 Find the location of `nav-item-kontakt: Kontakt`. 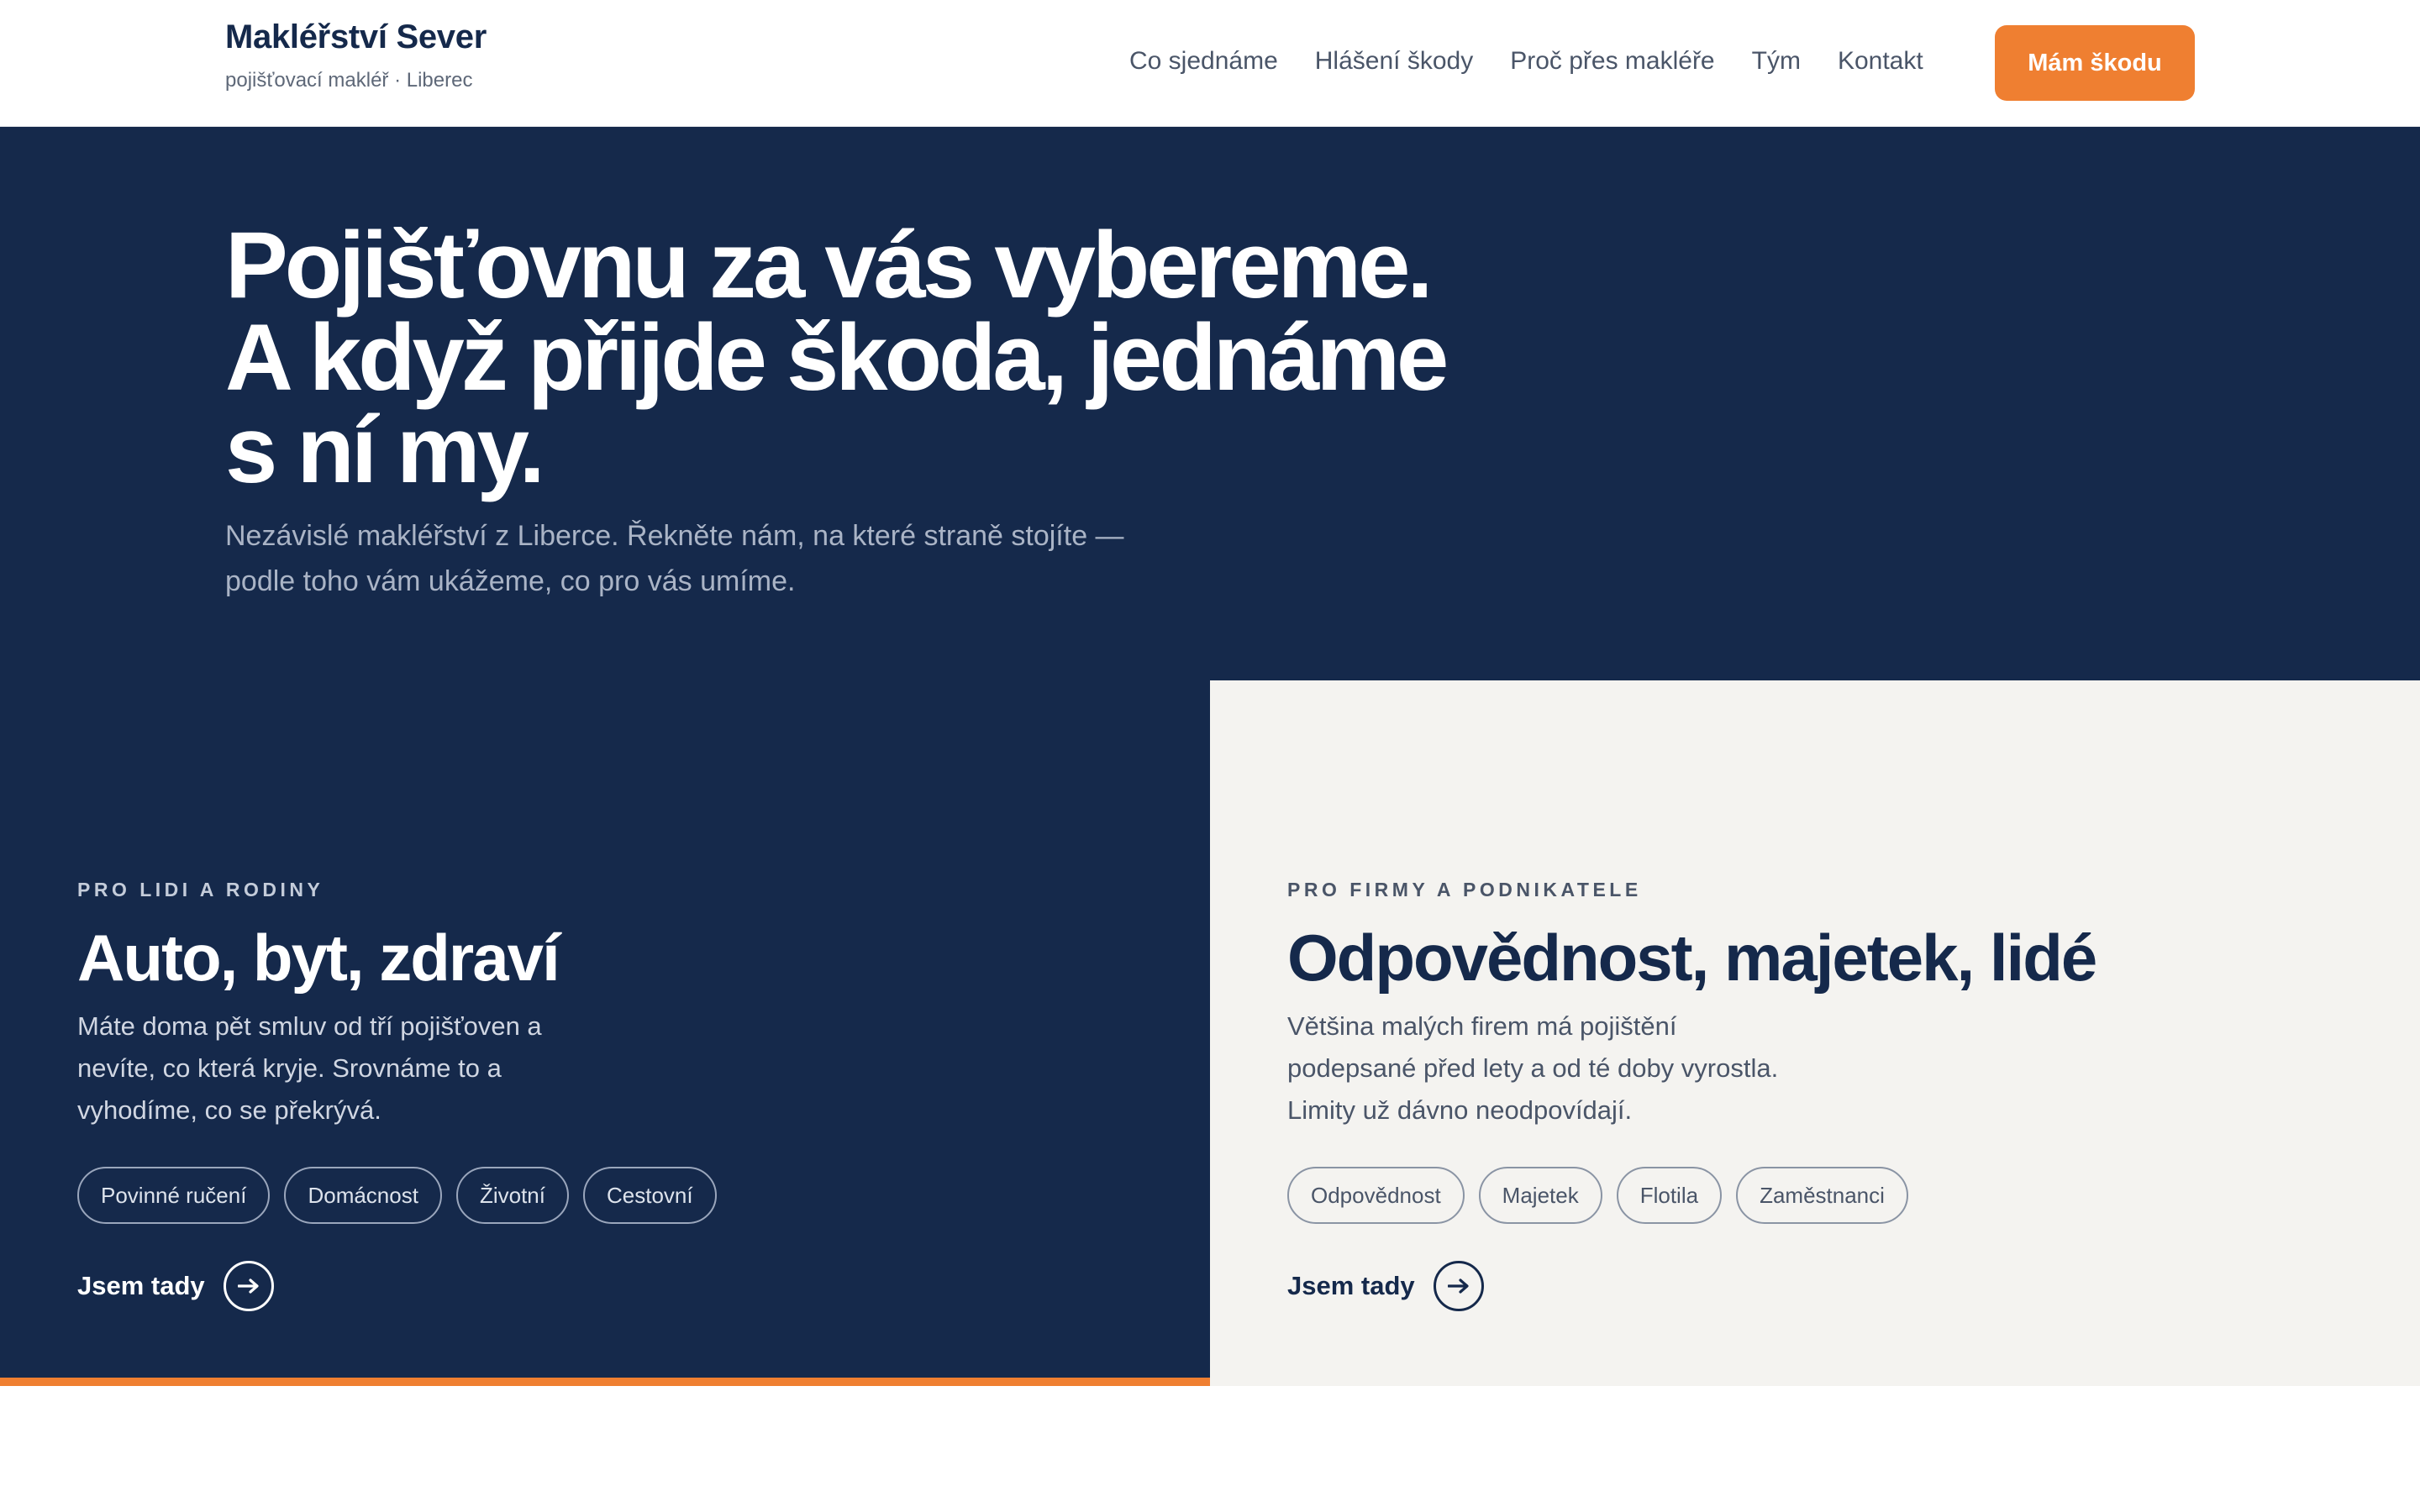

nav-item-kontakt: Kontakt is located at coordinates (1880, 61).